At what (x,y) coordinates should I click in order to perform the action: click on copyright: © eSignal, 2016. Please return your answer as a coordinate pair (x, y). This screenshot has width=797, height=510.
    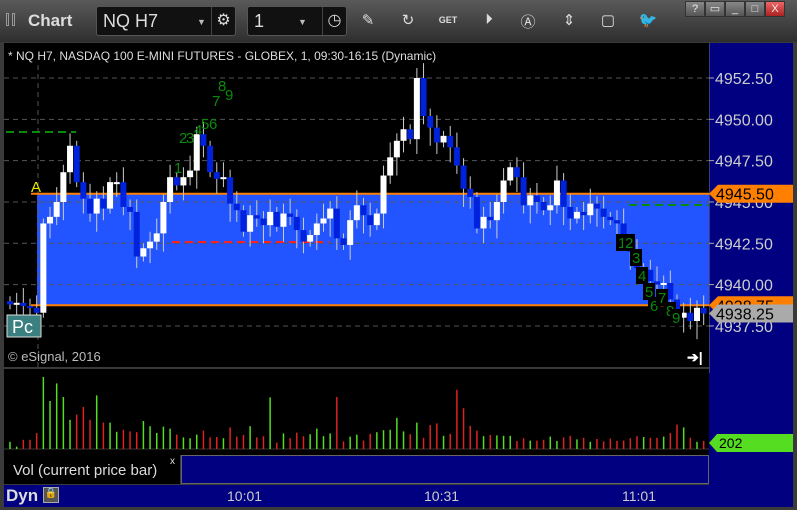
    Looking at the image, I should click on (54, 356).